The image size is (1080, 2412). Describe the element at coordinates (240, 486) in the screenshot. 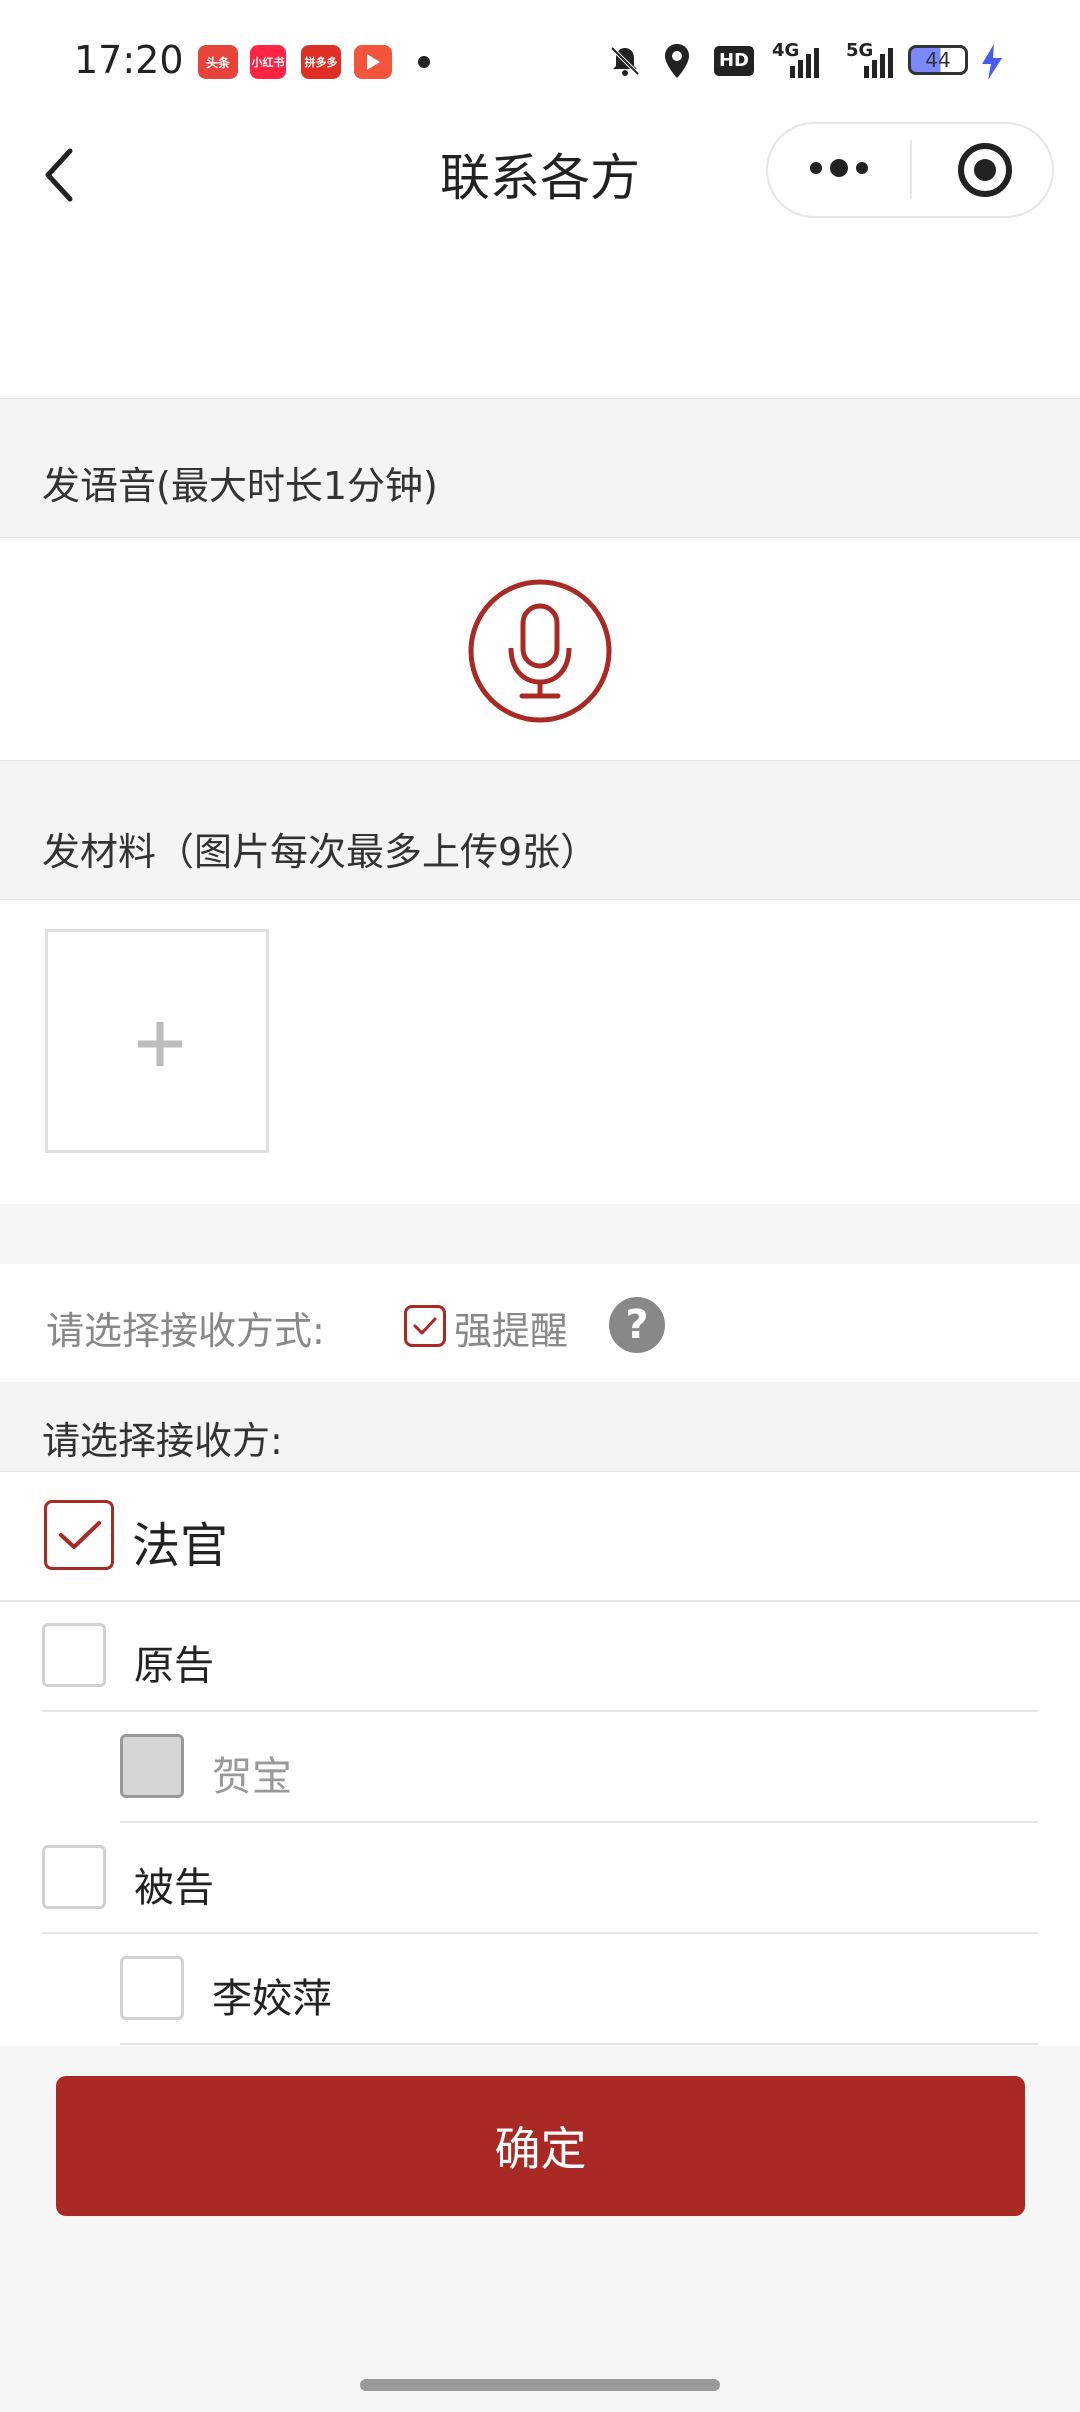

I see `voice-section-title: 发语音(最大时长1分钟)` at that location.